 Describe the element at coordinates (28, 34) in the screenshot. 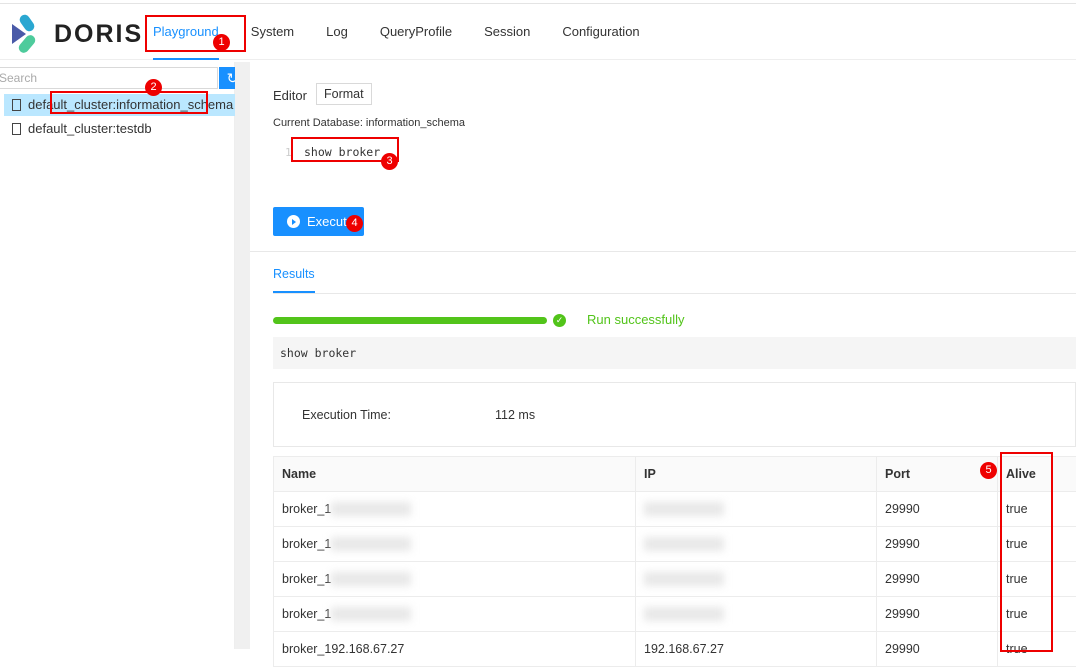

I see `doris-logo-icon` at that location.